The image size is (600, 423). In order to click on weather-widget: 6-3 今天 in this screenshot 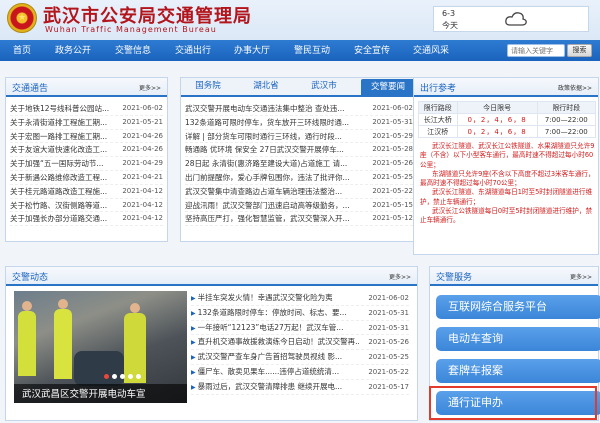, I will do `click(511, 19)`.